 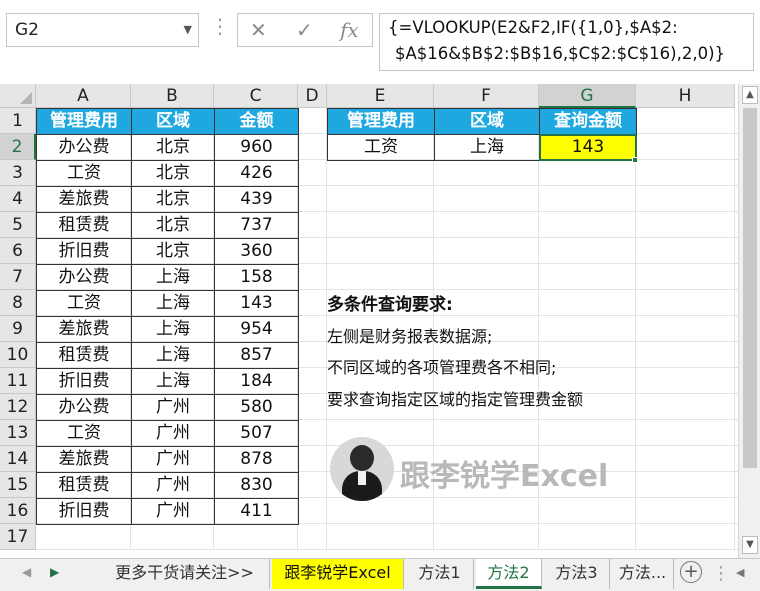 What do you see at coordinates (256, 147) in the screenshot?
I see `table-cell: 960` at bounding box center [256, 147].